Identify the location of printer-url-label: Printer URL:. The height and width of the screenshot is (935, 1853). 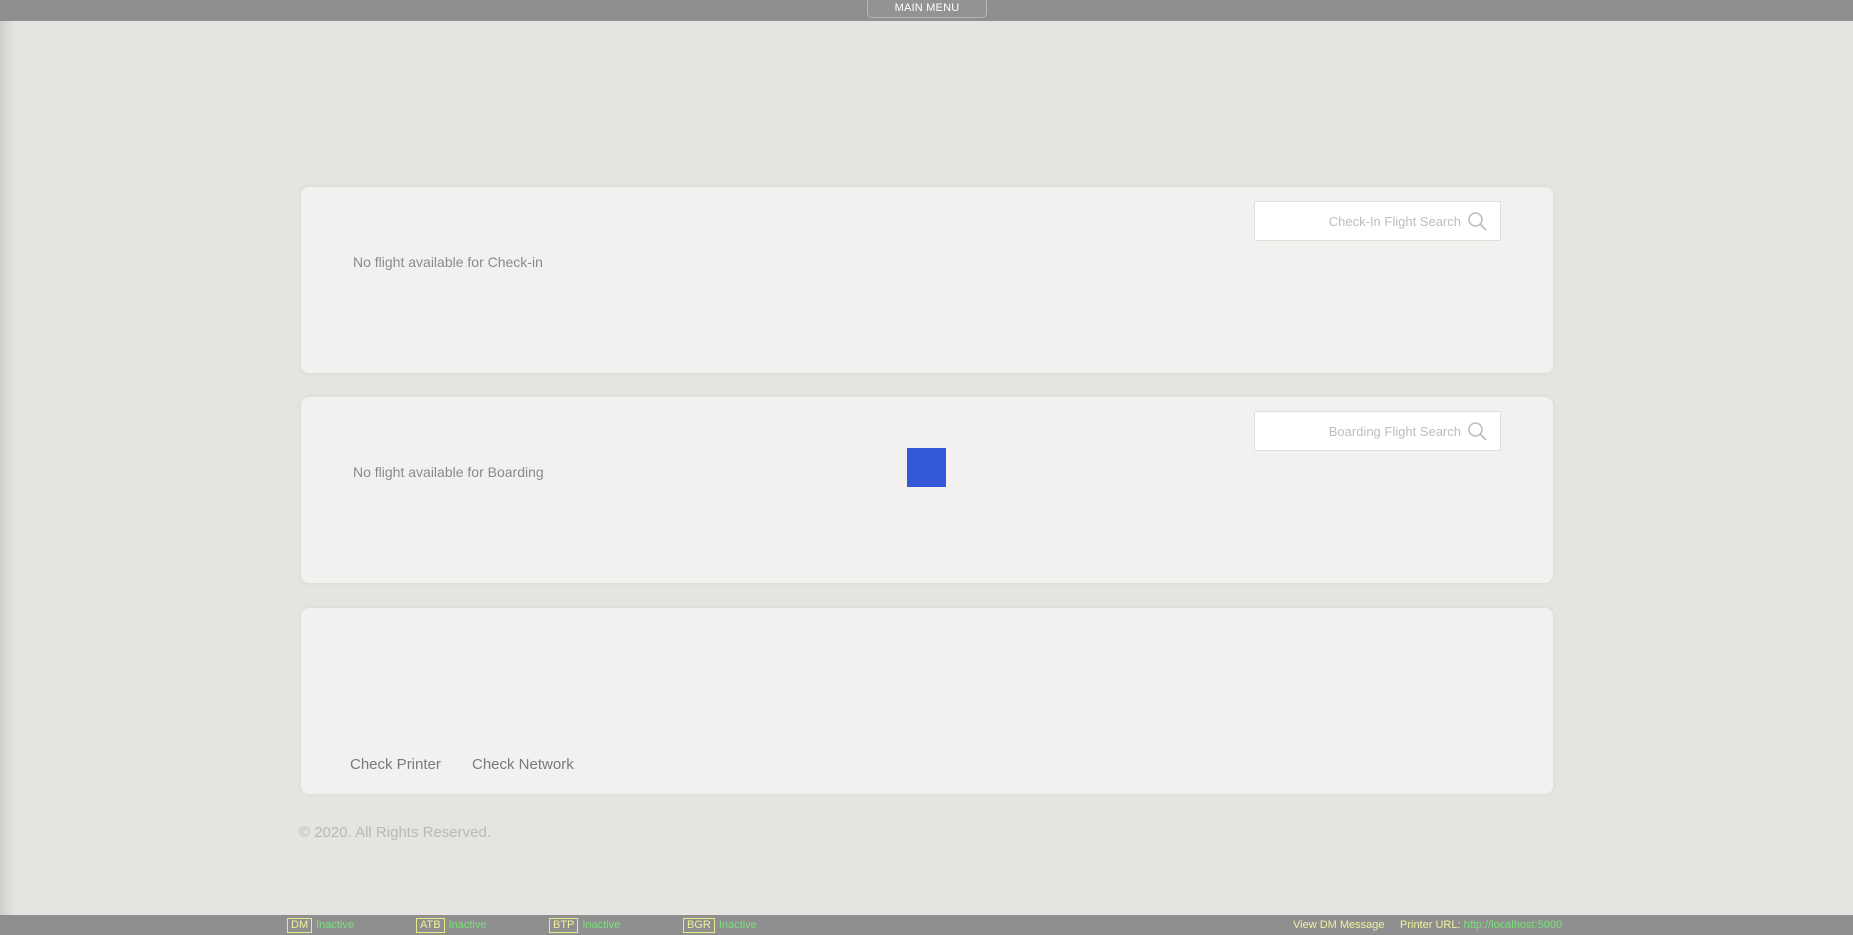
(1430, 925).